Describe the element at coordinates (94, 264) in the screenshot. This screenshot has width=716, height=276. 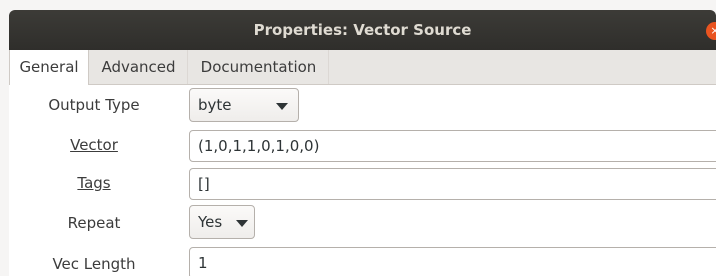
I see `vec-length-label: Vec Length` at that location.